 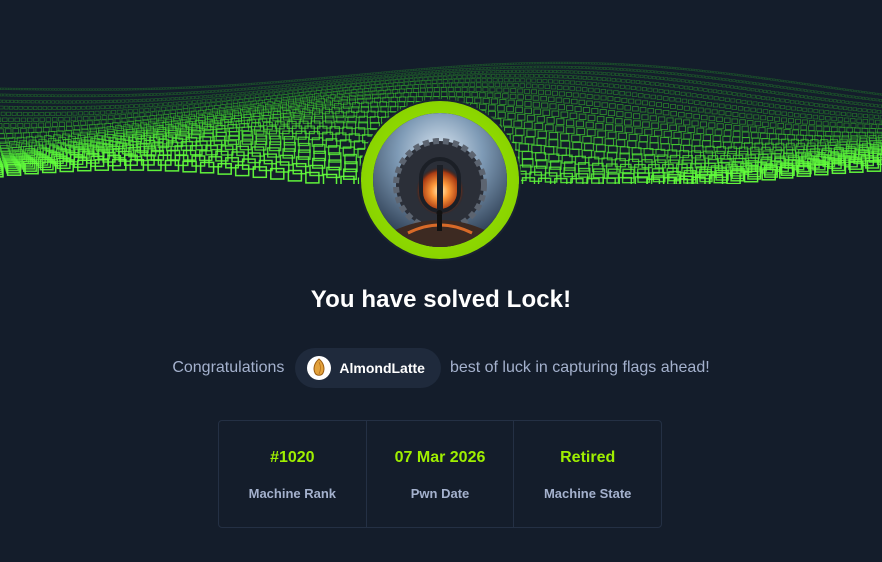 What do you see at coordinates (587, 493) in the screenshot?
I see `stat-label: Machine State` at bounding box center [587, 493].